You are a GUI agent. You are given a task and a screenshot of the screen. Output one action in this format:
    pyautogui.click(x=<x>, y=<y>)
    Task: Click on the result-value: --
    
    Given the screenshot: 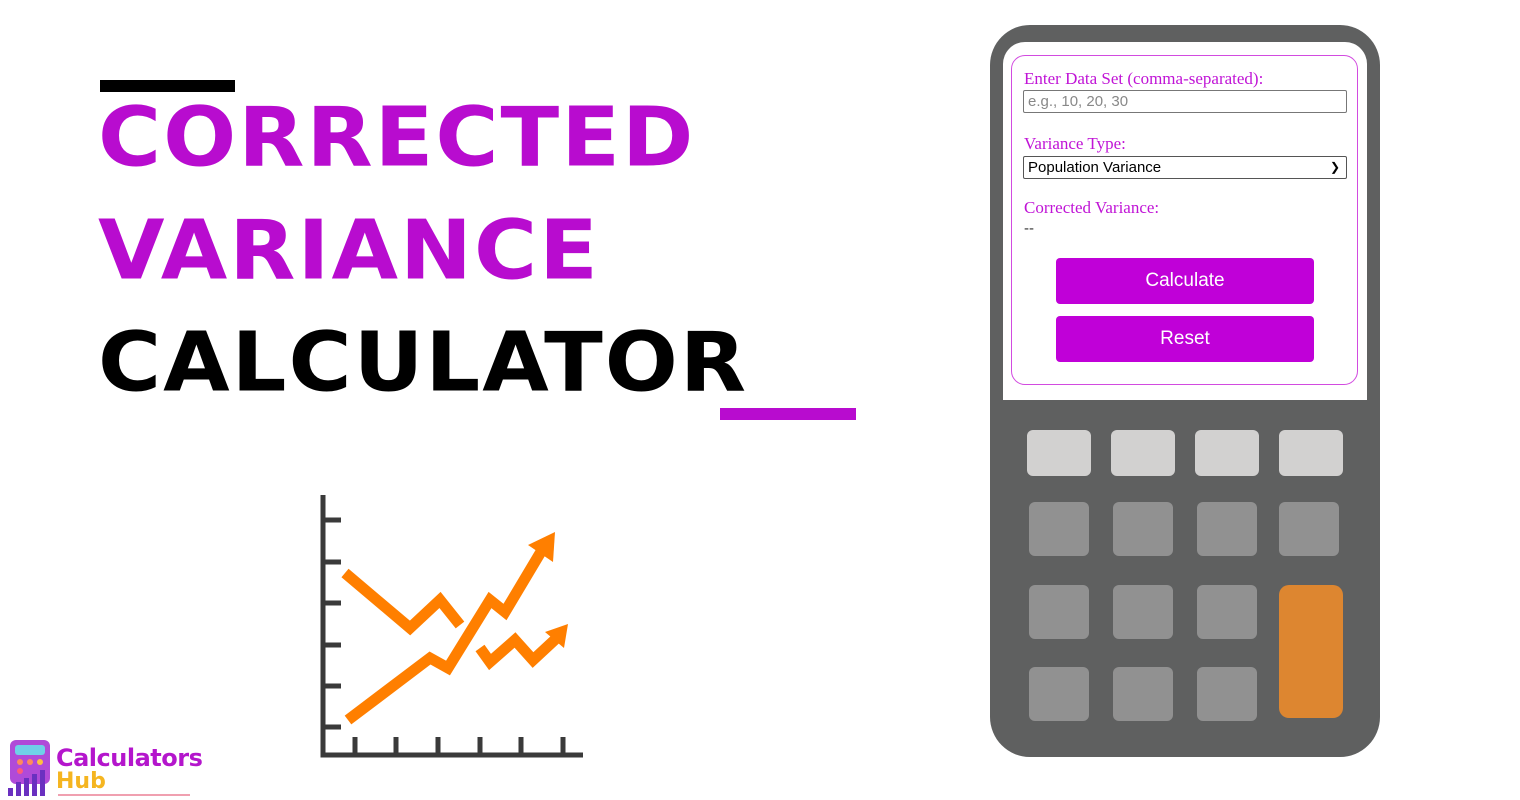 What is the action you would take?
    pyautogui.click(x=1029, y=228)
    